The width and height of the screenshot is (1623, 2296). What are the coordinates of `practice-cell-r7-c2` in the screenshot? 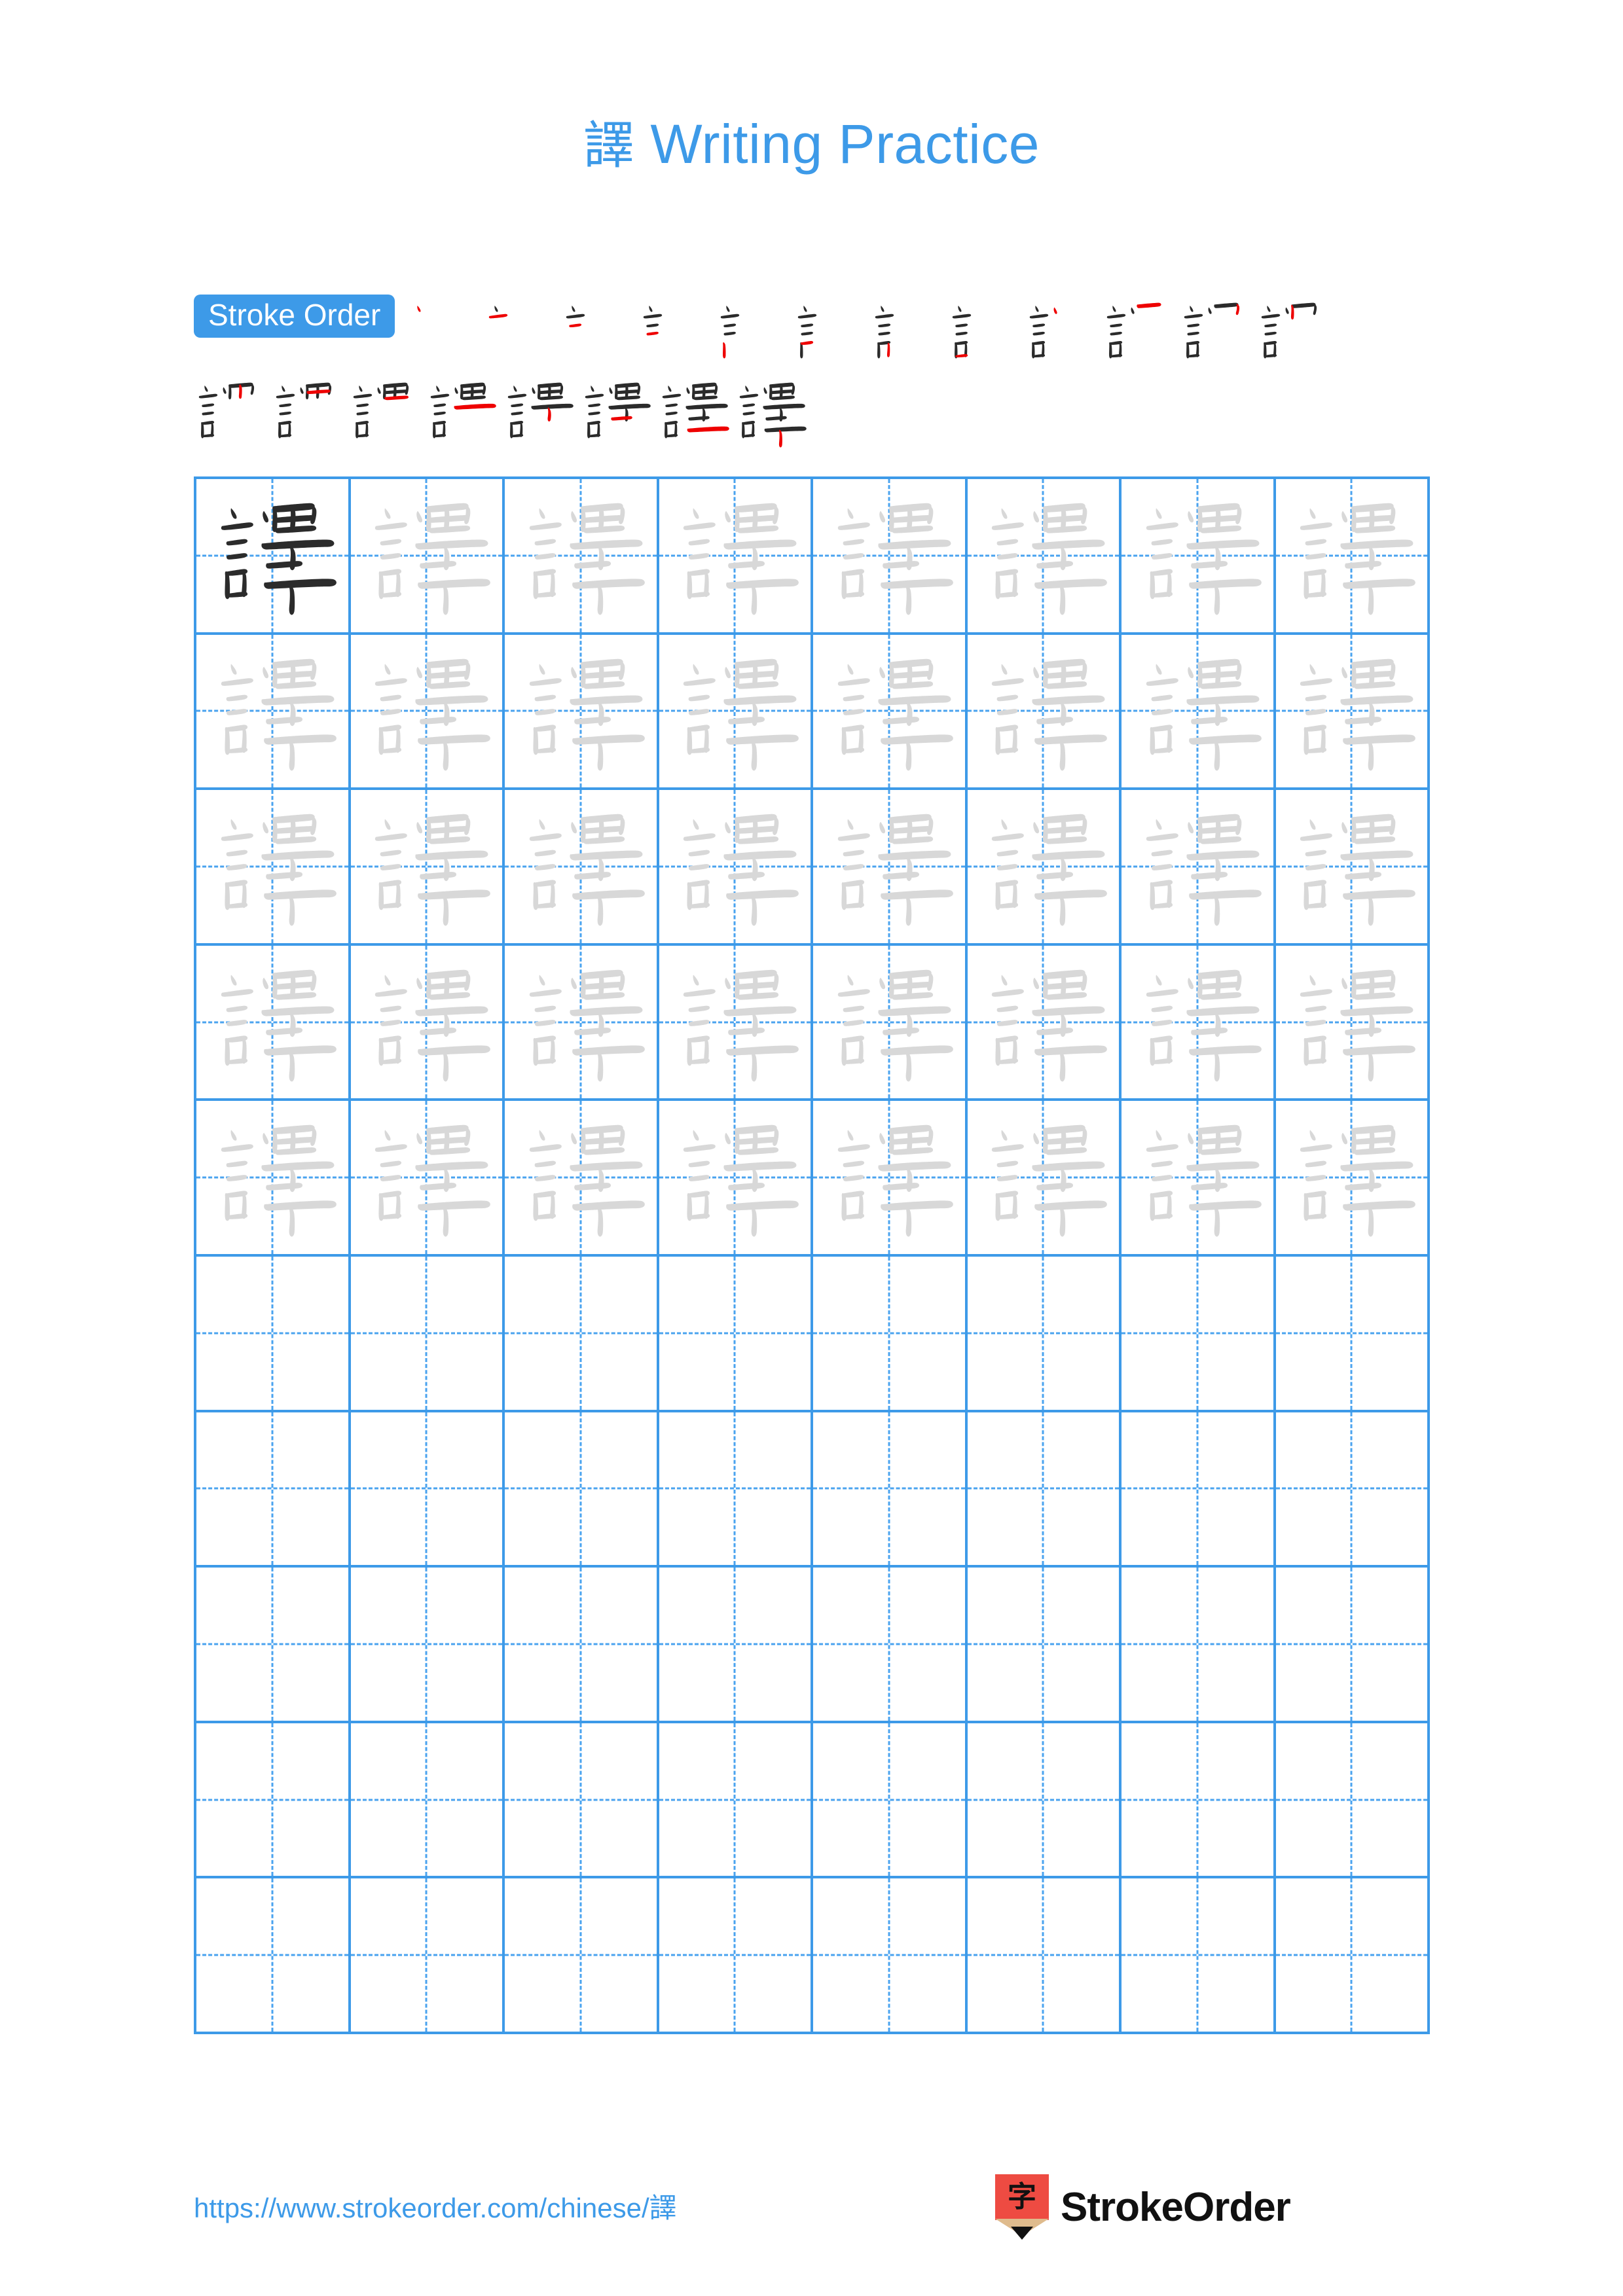 It's located at (427, 1490).